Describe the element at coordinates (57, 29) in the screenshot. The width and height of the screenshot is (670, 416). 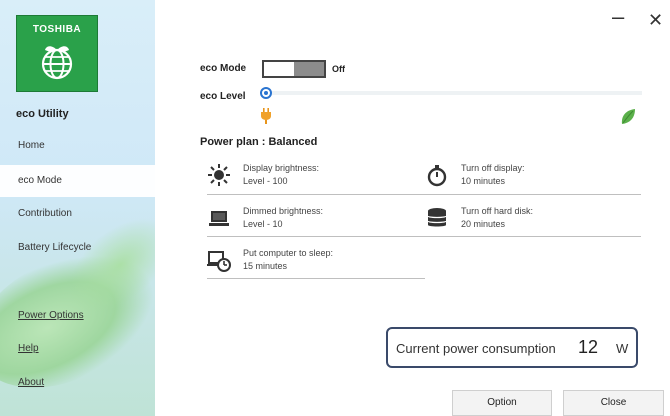
I see `brand-text: TOSHIBA` at that location.